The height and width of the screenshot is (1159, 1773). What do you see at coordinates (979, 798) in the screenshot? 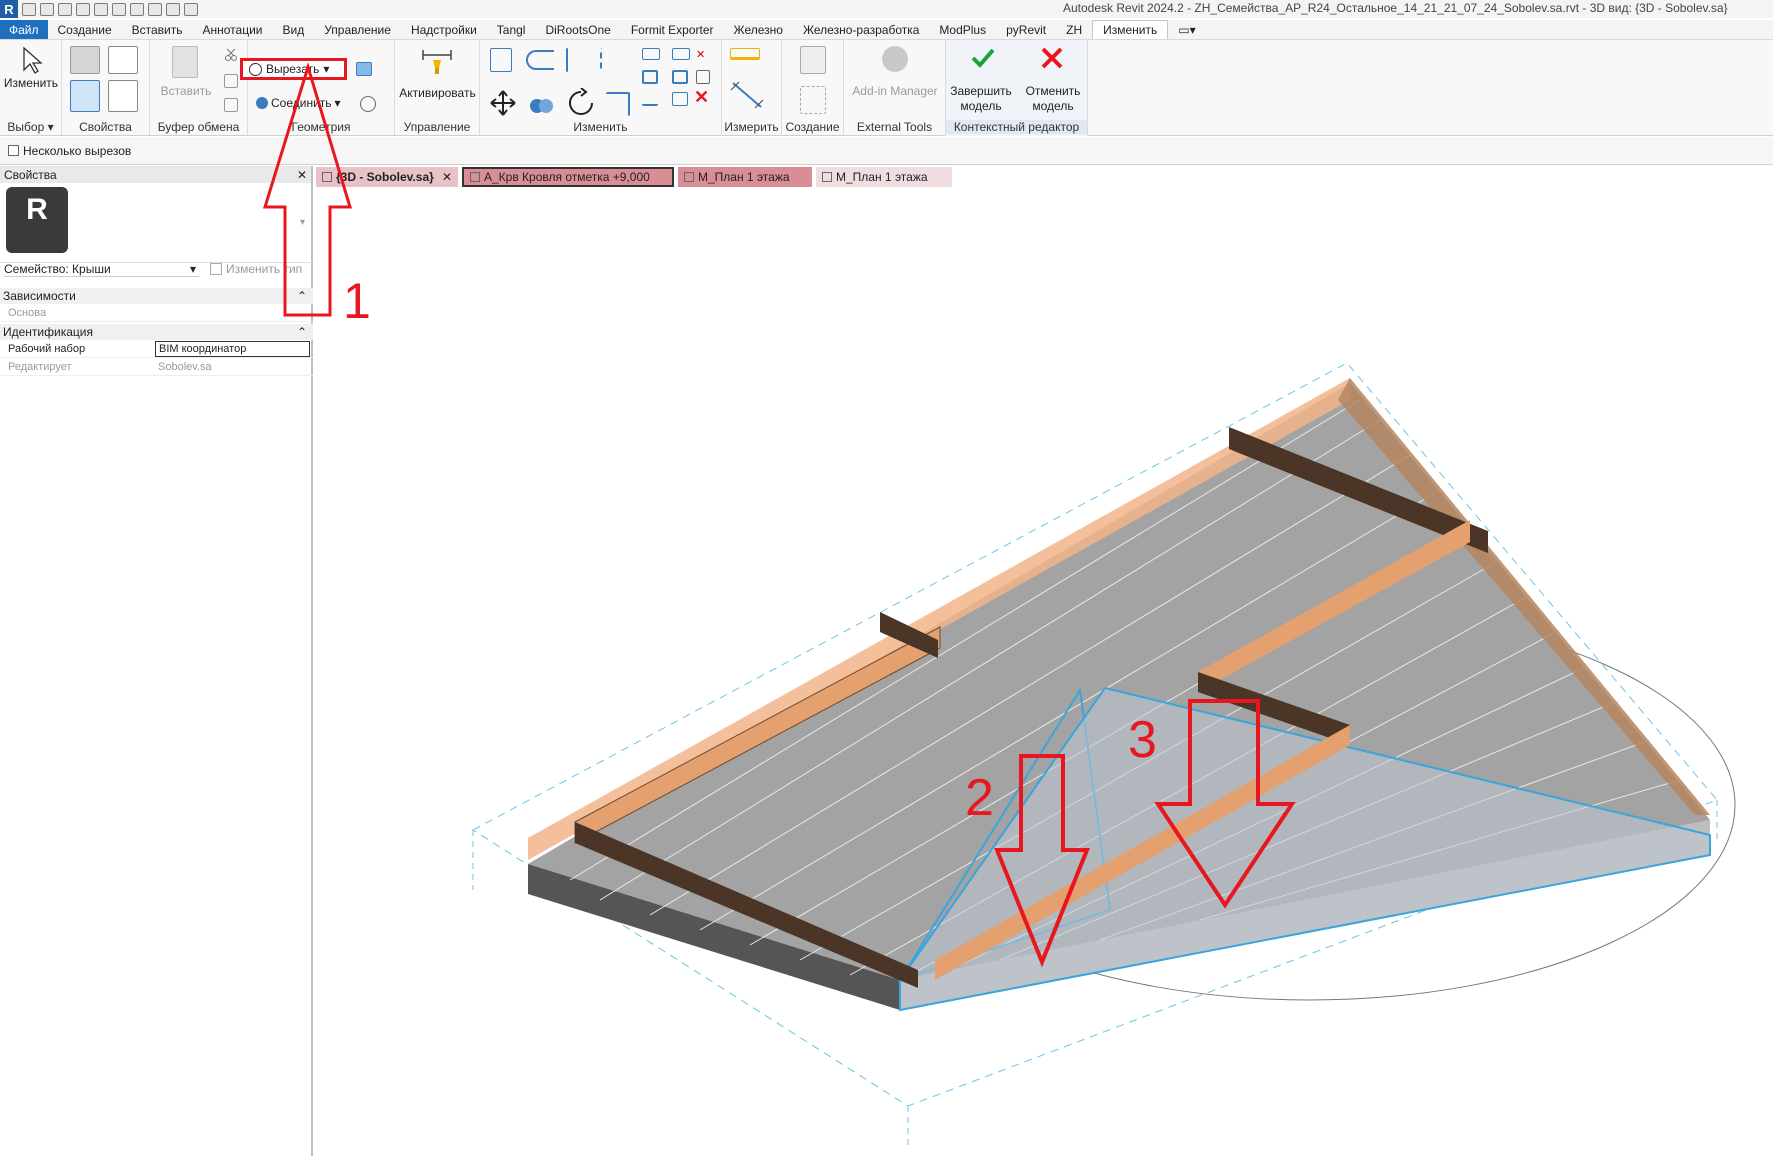
I see `annotation-label-2: 2` at bounding box center [979, 798].